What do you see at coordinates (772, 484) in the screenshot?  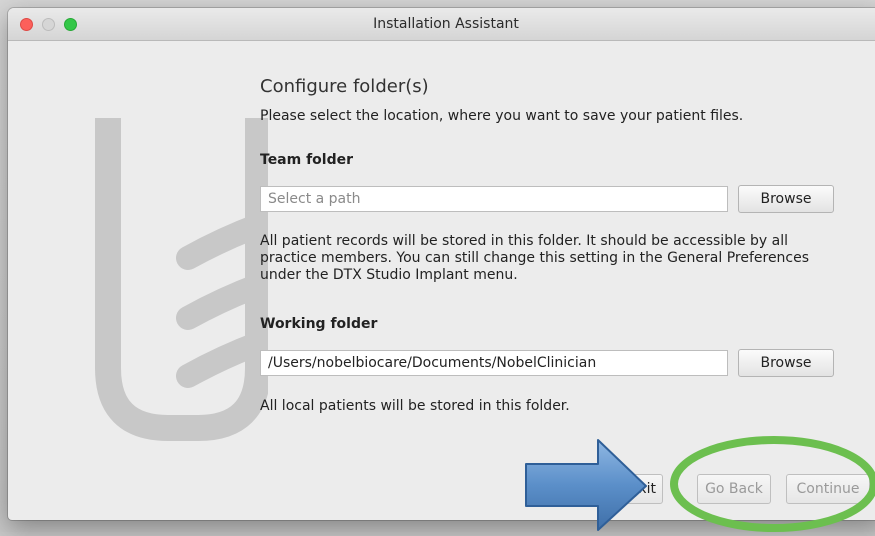 I see `ellipse-highlight-annotation-icon` at bounding box center [772, 484].